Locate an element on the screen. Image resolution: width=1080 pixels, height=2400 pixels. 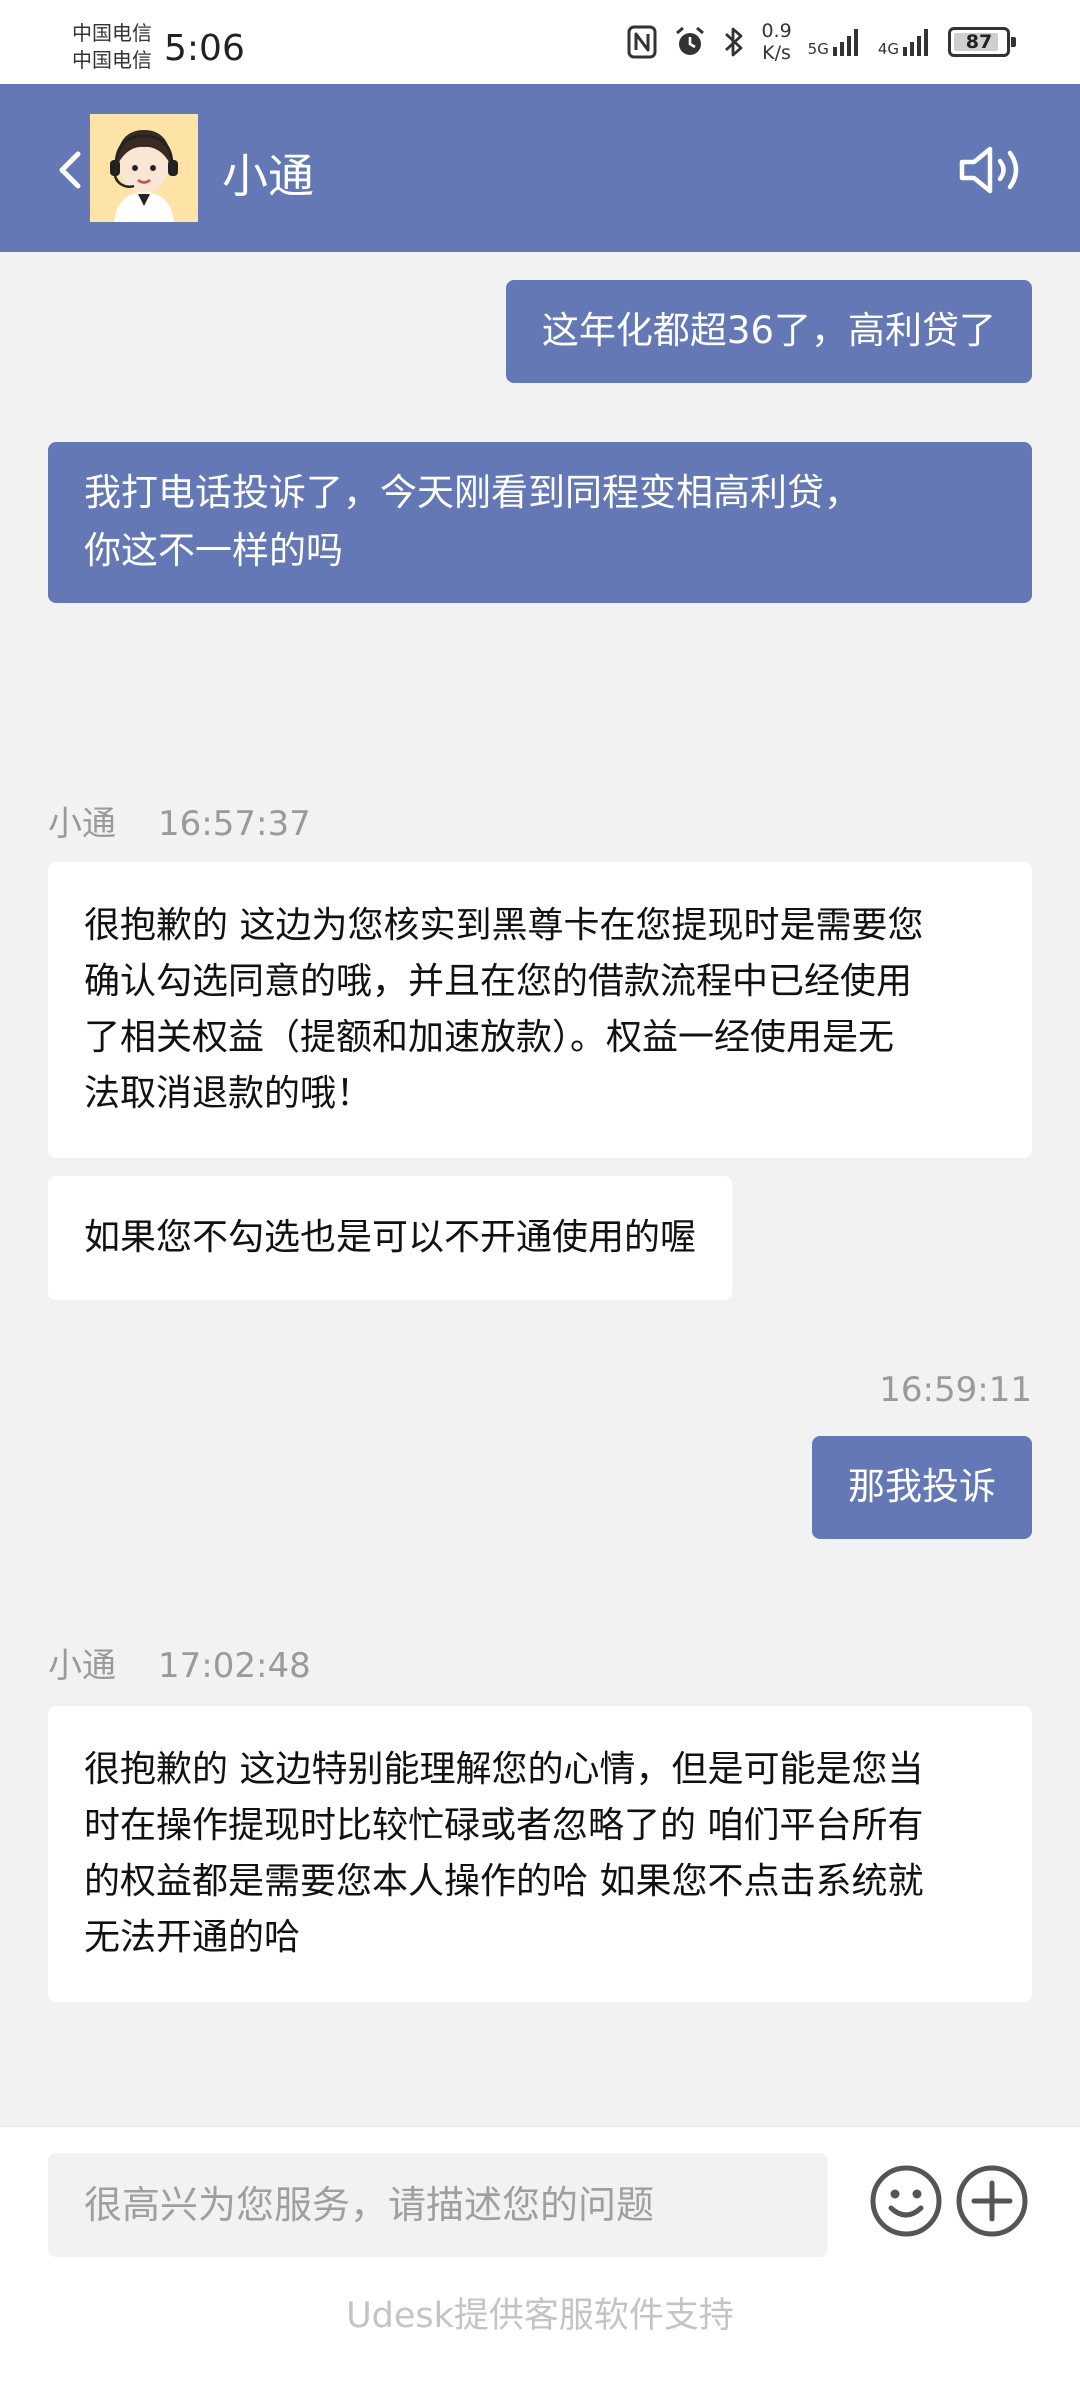
message-meta: 16:59:11 is located at coordinates (955, 1390).